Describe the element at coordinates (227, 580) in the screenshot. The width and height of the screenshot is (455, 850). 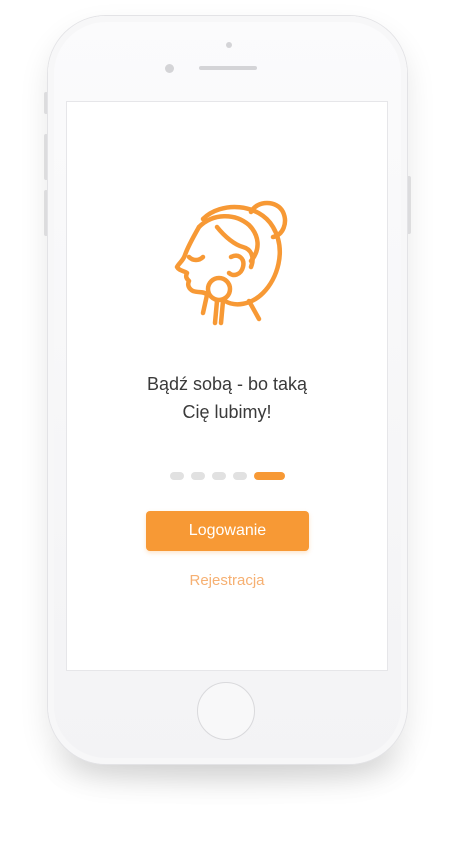
I see `register-link: Rejestracja` at that location.